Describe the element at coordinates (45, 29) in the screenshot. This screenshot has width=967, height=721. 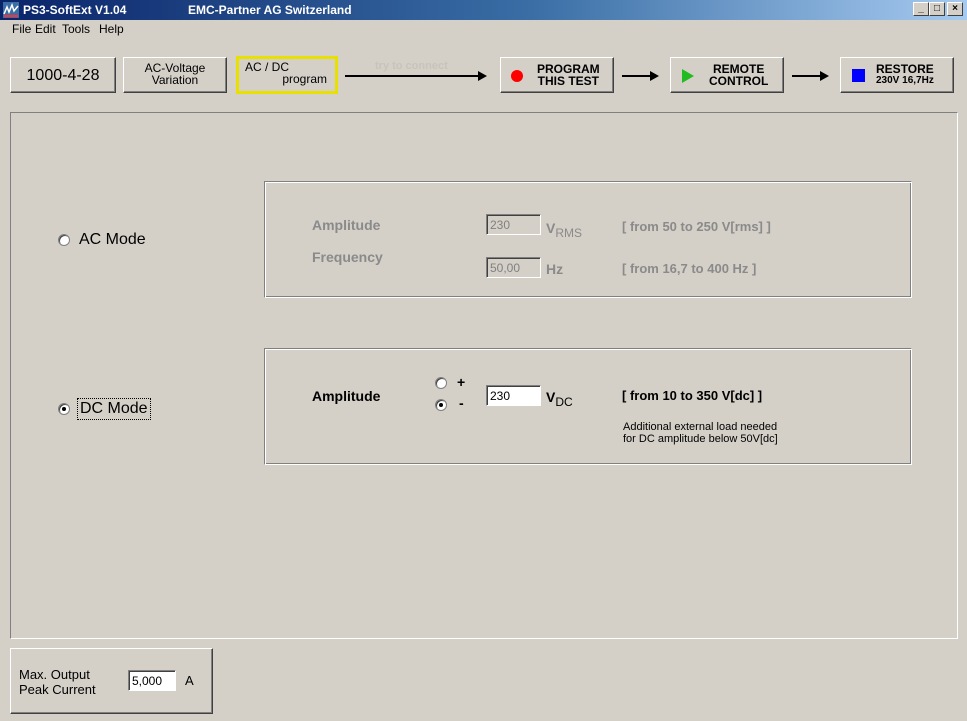
I see `menu-edit: Edit` at that location.